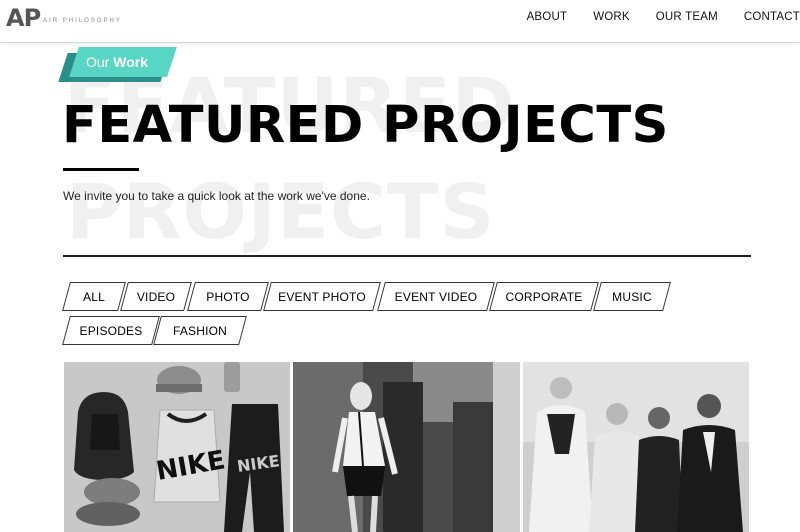 This screenshot has height=532, width=800. What do you see at coordinates (547, 17) in the screenshot?
I see `nav-about: ABOUT` at bounding box center [547, 17].